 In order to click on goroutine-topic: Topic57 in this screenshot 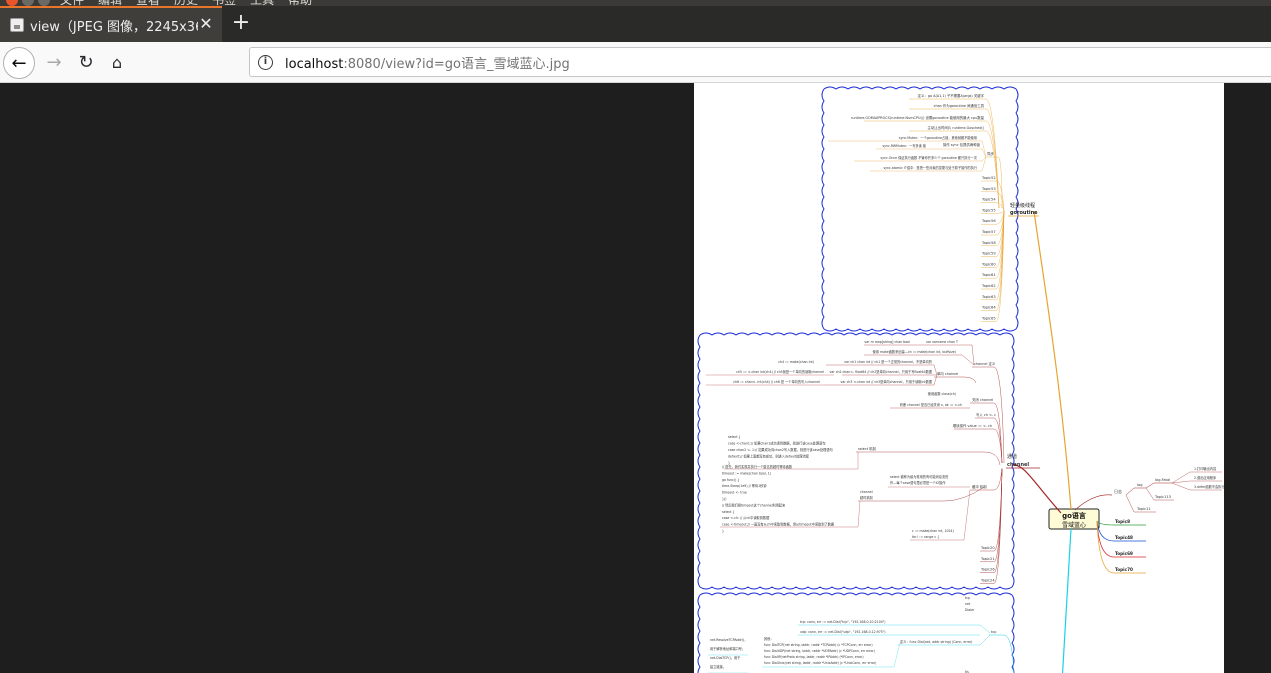, I will do `click(988, 232)`.